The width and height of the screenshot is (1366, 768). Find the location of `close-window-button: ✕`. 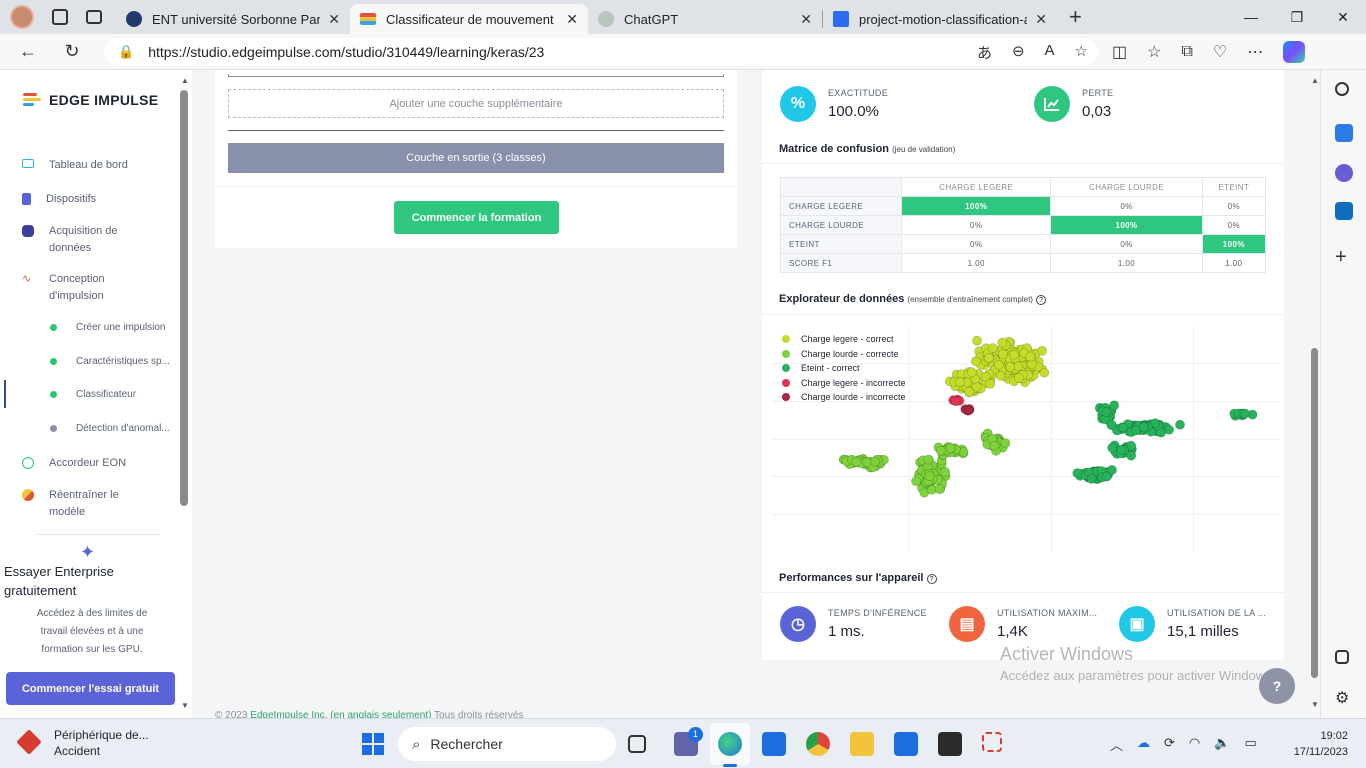

close-window-button: ✕ is located at coordinates (1343, 17).